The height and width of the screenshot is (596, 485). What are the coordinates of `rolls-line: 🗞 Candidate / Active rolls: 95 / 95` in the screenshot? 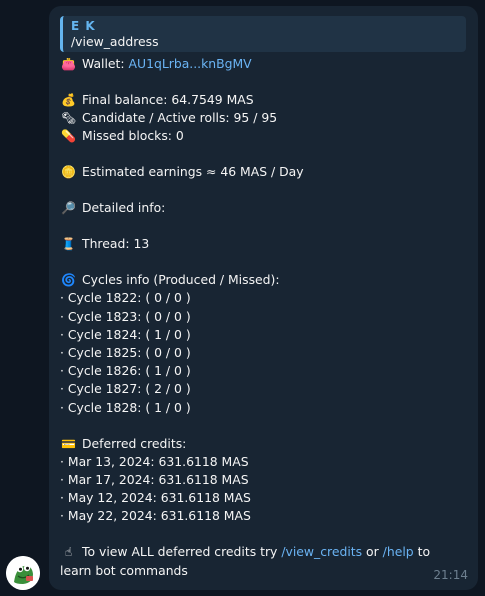 It's located at (263, 118).